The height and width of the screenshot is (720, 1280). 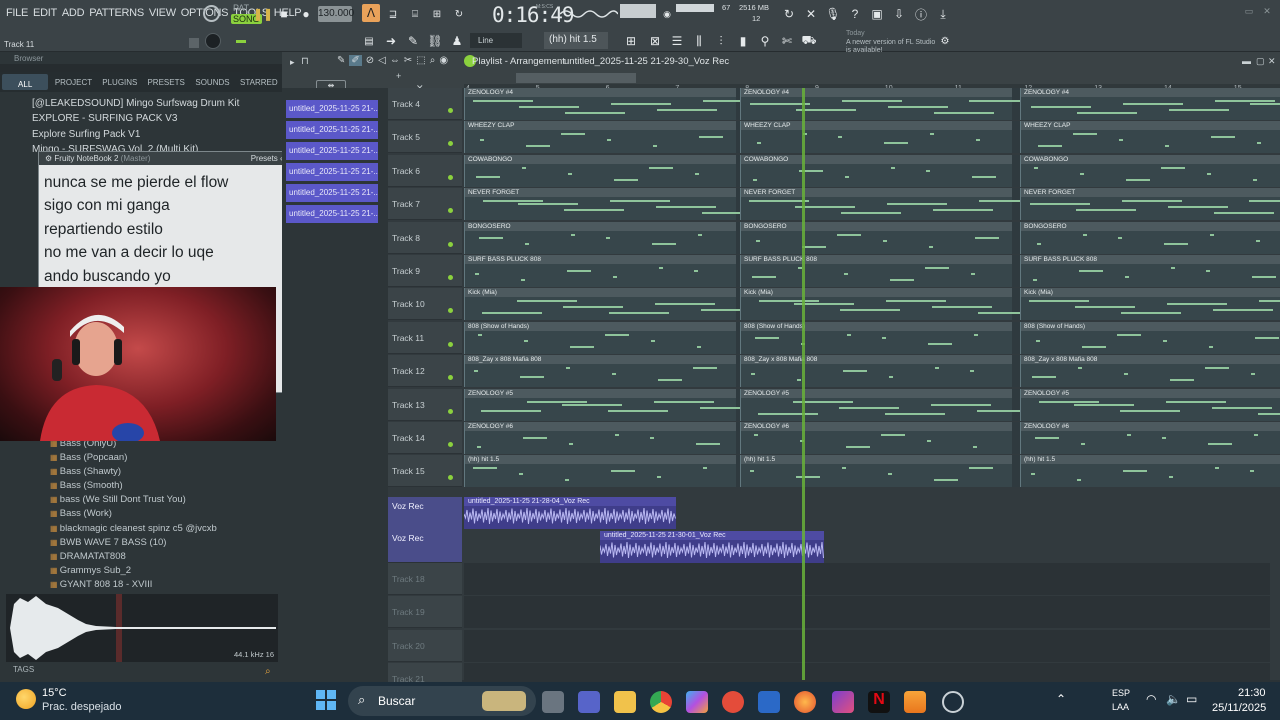 I want to click on pitch-slider, so click(x=241, y=41).